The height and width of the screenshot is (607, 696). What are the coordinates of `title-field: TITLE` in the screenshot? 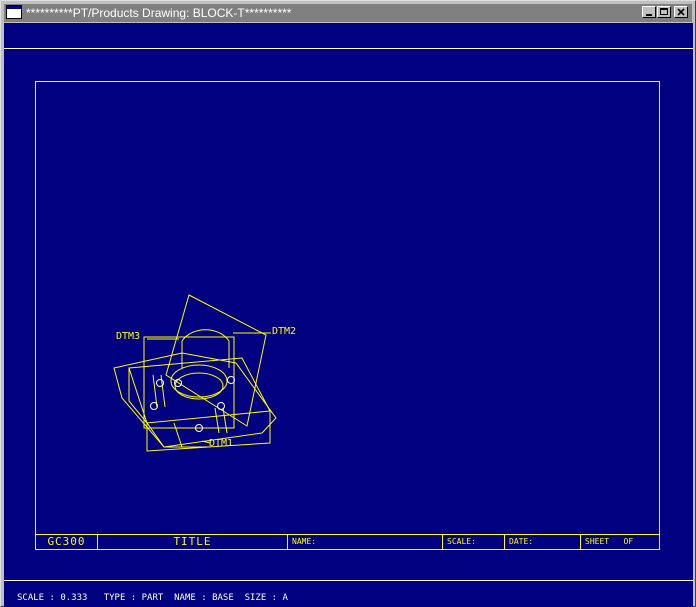 It's located at (193, 542).